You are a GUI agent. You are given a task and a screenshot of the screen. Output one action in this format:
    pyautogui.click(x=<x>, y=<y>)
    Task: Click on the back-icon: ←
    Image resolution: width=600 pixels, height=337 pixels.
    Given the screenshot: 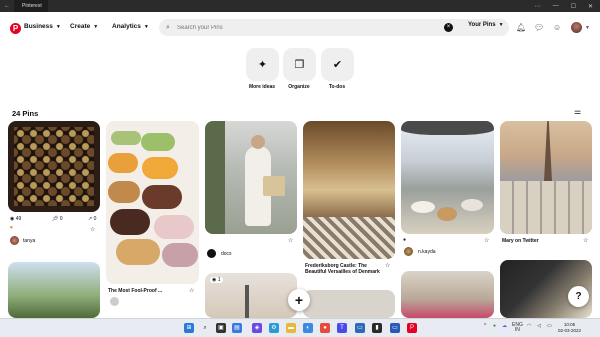 What is the action you would take?
    pyautogui.click(x=7, y=6)
    